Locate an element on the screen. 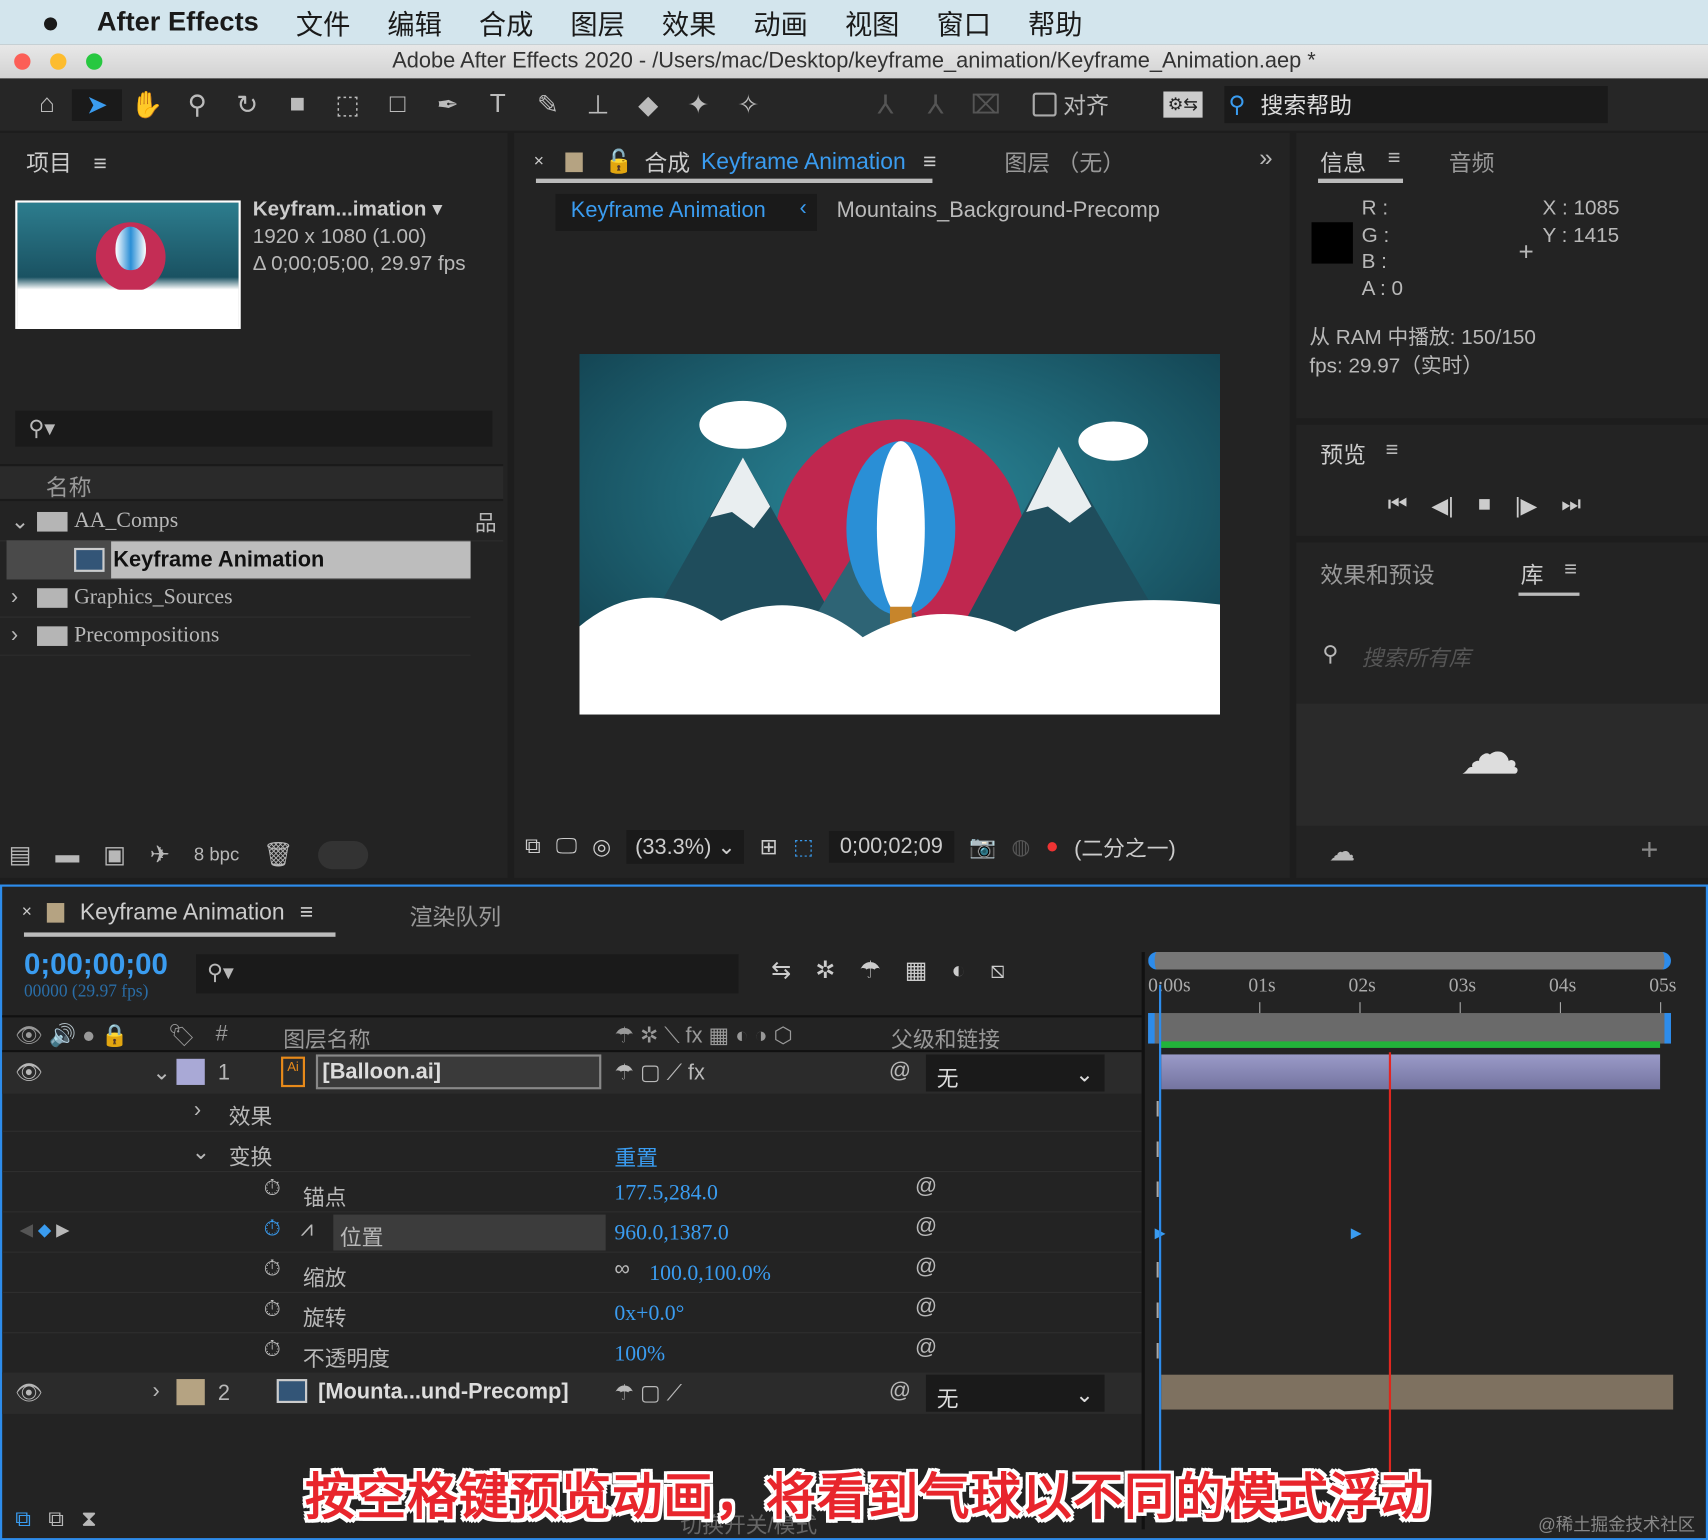 This screenshot has height=1540, width=1708. tab-effects-presets: 效果和预设 is located at coordinates (1377, 574).